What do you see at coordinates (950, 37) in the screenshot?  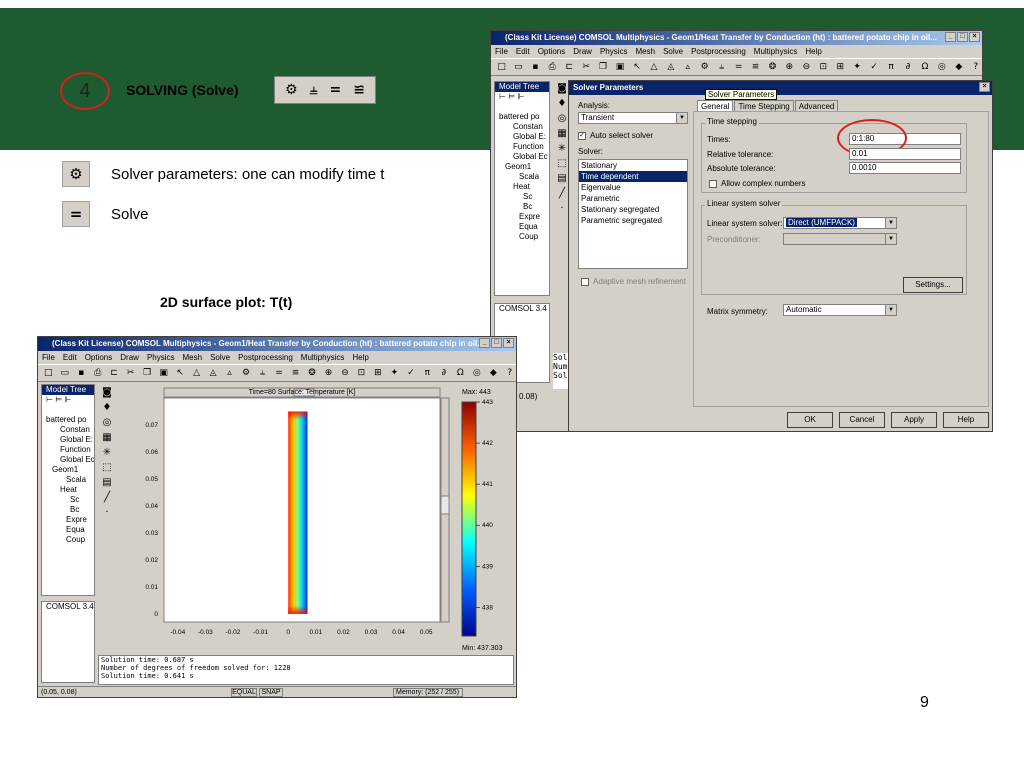 I see `minimize-button: _` at bounding box center [950, 37].